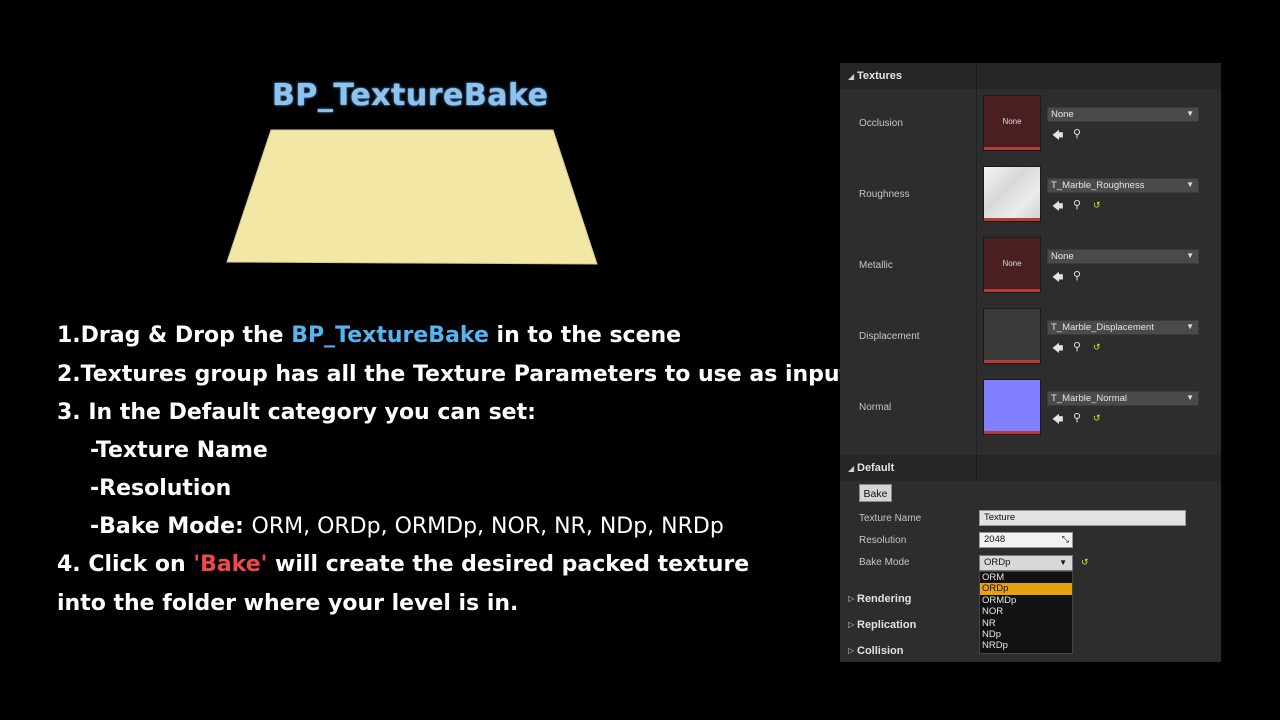 This screenshot has height=720, width=1280. I want to click on bake-mode-dropdown-list: ORM ORDp ORMDp NOR NR NDp NRDp, so click(1026, 612).